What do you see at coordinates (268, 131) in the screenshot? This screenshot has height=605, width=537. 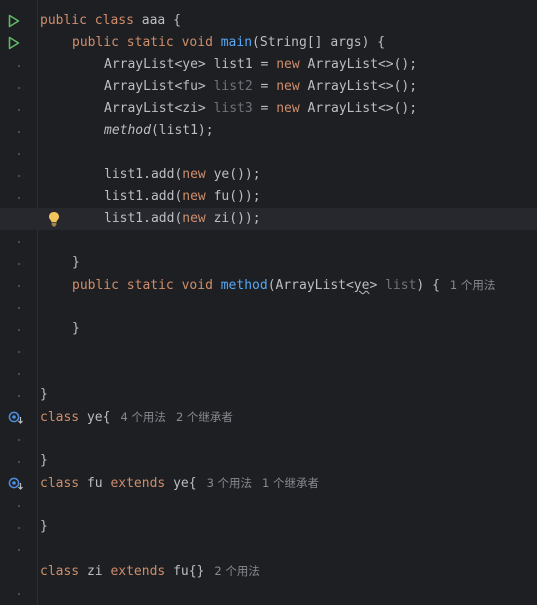 I see `code-line: method(list1);` at bounding box center [268, 131].